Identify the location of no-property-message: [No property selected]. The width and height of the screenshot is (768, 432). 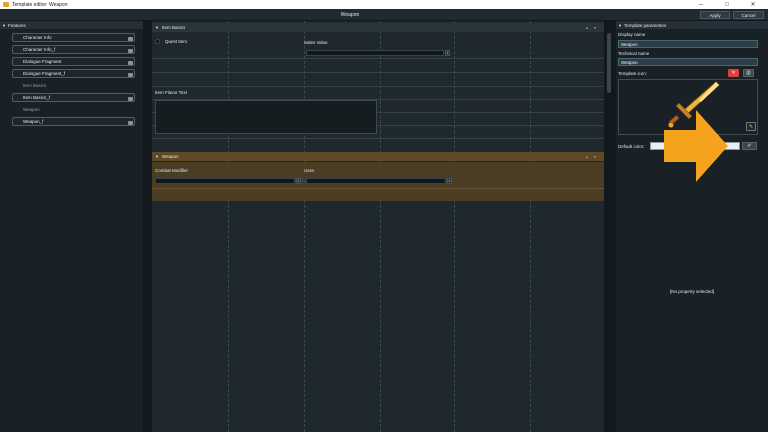
(692, 291).